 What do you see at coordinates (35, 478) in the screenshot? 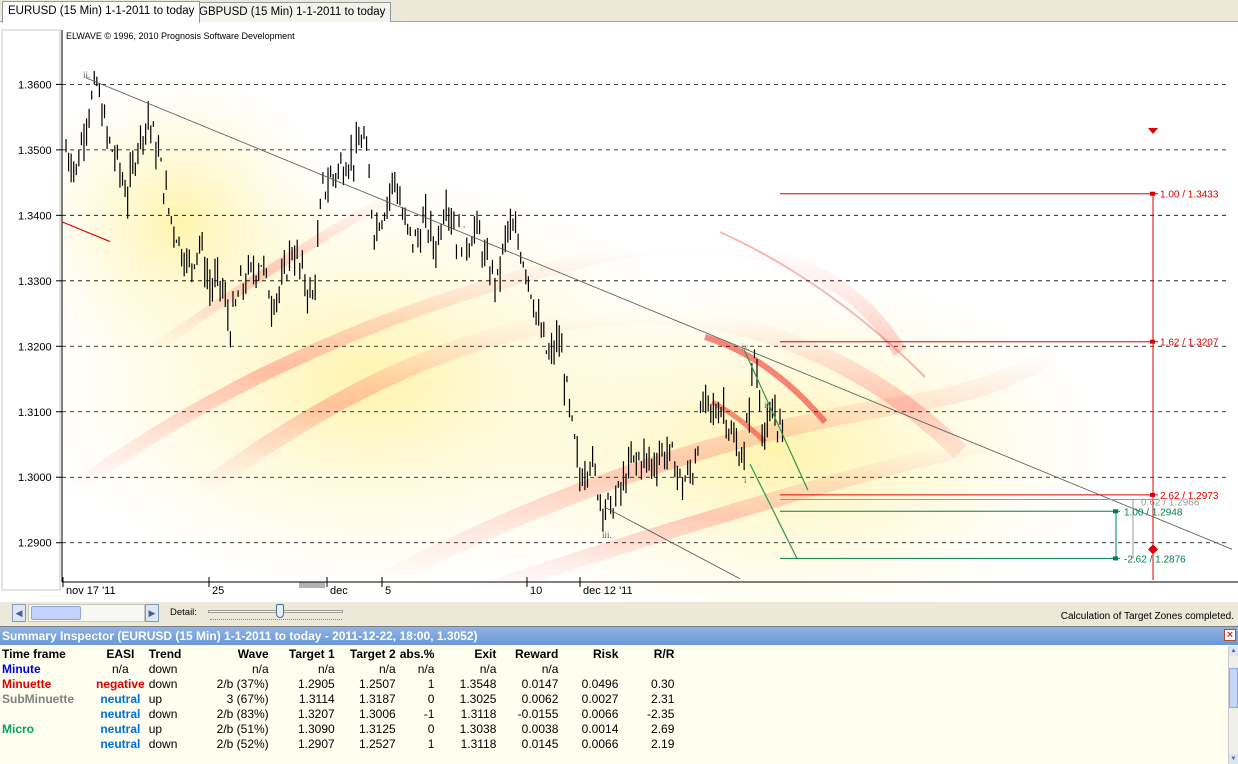
I see `y-tick-label: 1.3000` at bounding box center [35, 478].